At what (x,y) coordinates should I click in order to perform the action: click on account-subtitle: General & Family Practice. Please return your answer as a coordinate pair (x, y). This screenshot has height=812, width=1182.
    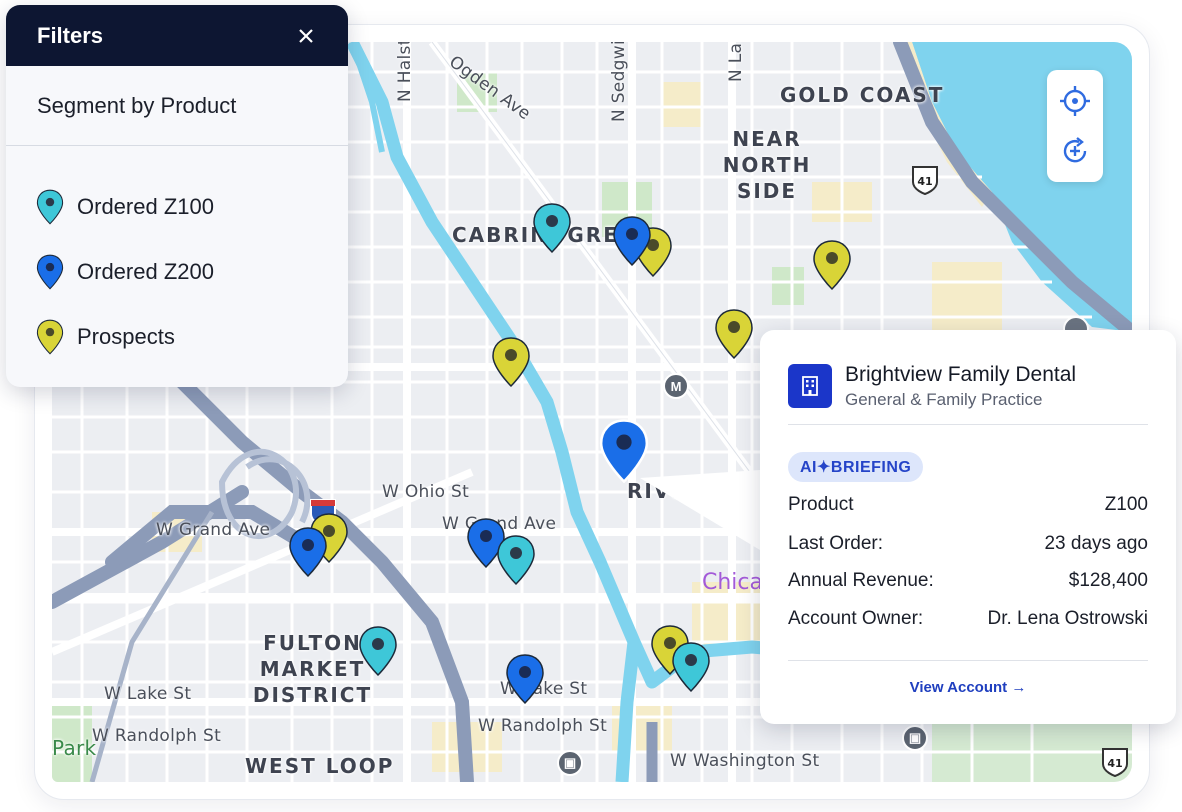
    Looking at the image, I should click on (944, 399).